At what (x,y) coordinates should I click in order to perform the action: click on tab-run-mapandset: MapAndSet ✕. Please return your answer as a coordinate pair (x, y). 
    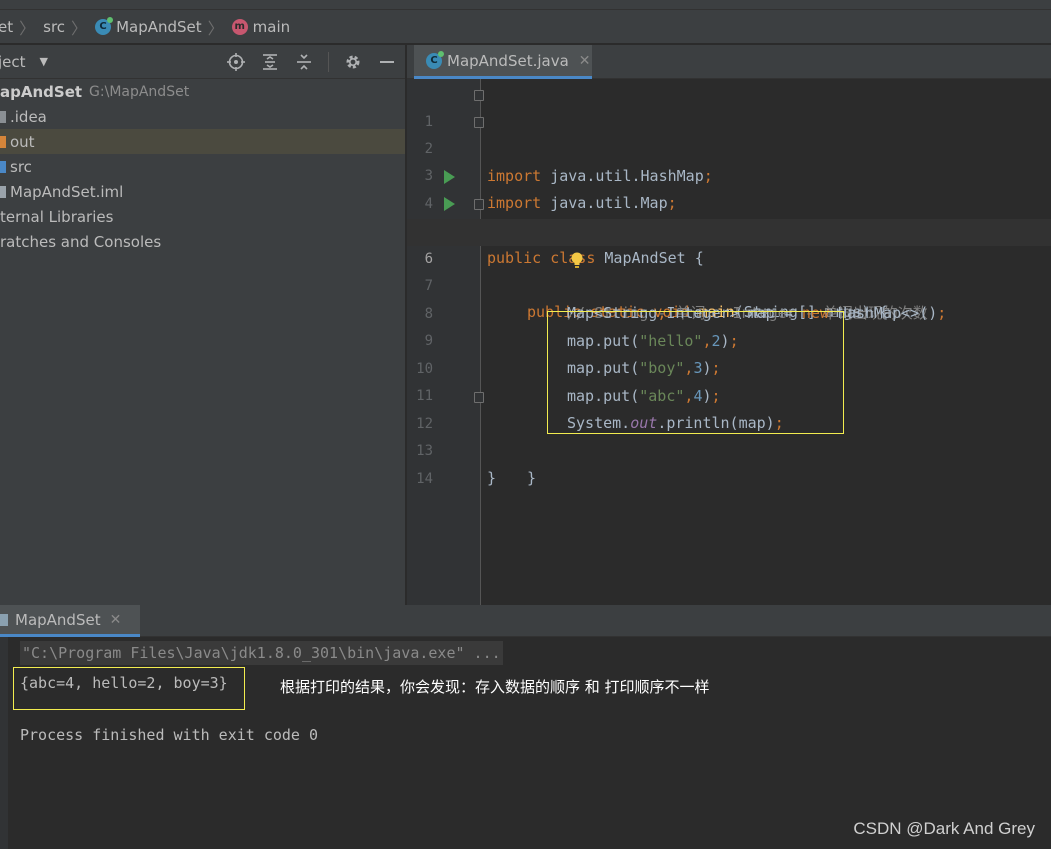
    Looking at the image, I should click on (70, 621).